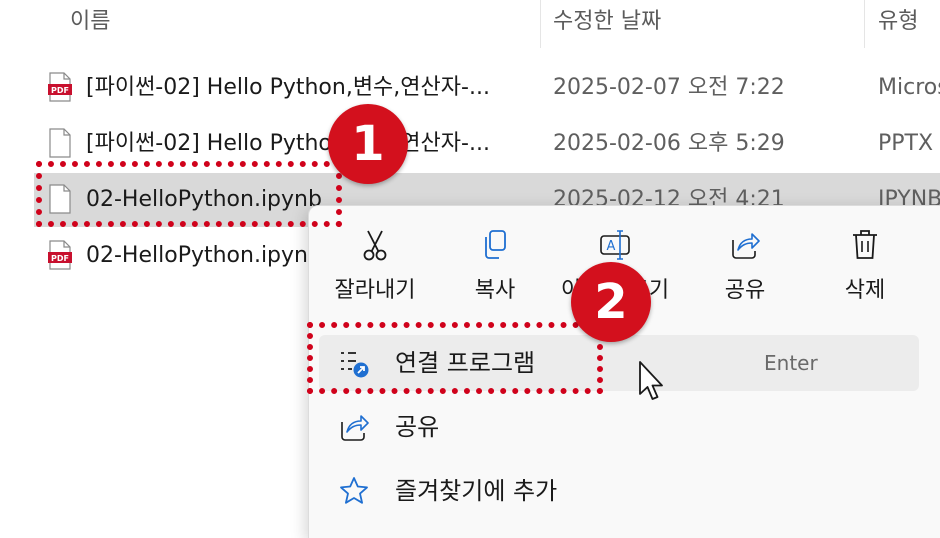  What do you see at coordinates (651, 380) in the screenshot?
I see `mouse-cursor-icon` at bounding box center [651, 380].